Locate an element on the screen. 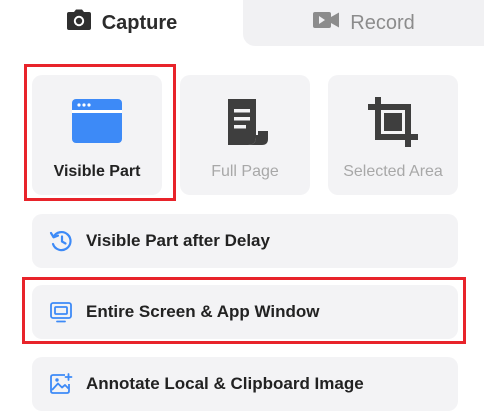  annotate-local-clipboard-option: Annotate Local & Clipboard Image is located at coordinates (245, 384).